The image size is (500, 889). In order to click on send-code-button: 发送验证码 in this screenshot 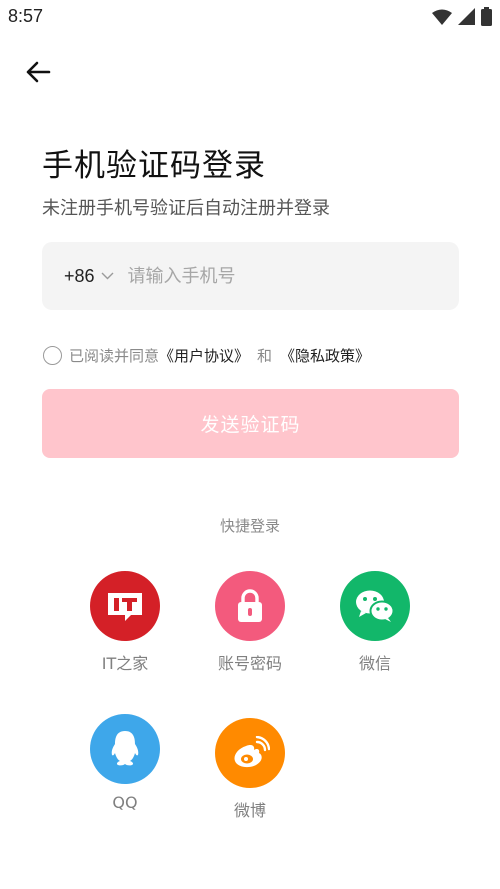, I will do `click(250, 423)`.